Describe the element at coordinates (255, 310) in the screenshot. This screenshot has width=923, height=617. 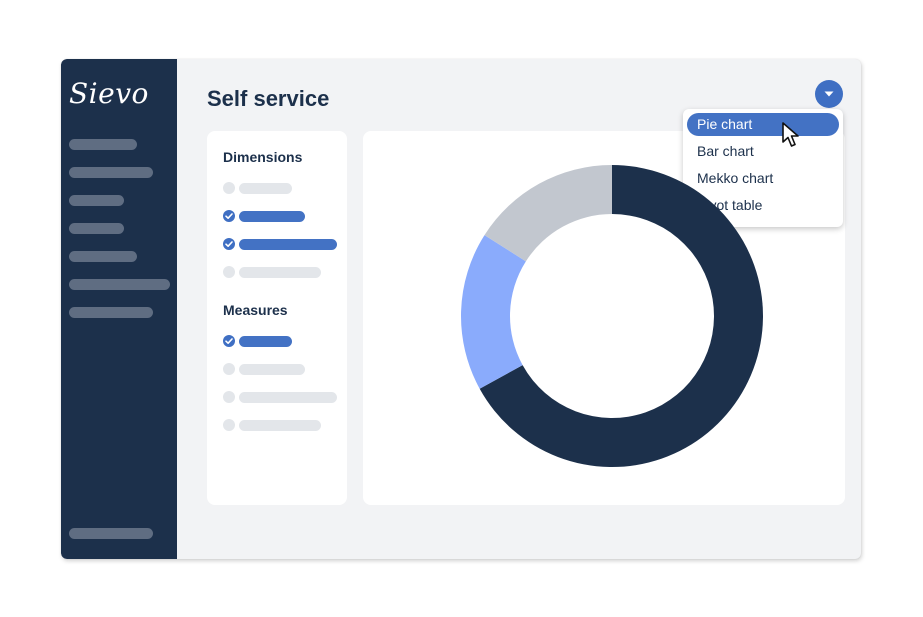
I see `measures-heading: Measures` at that location.